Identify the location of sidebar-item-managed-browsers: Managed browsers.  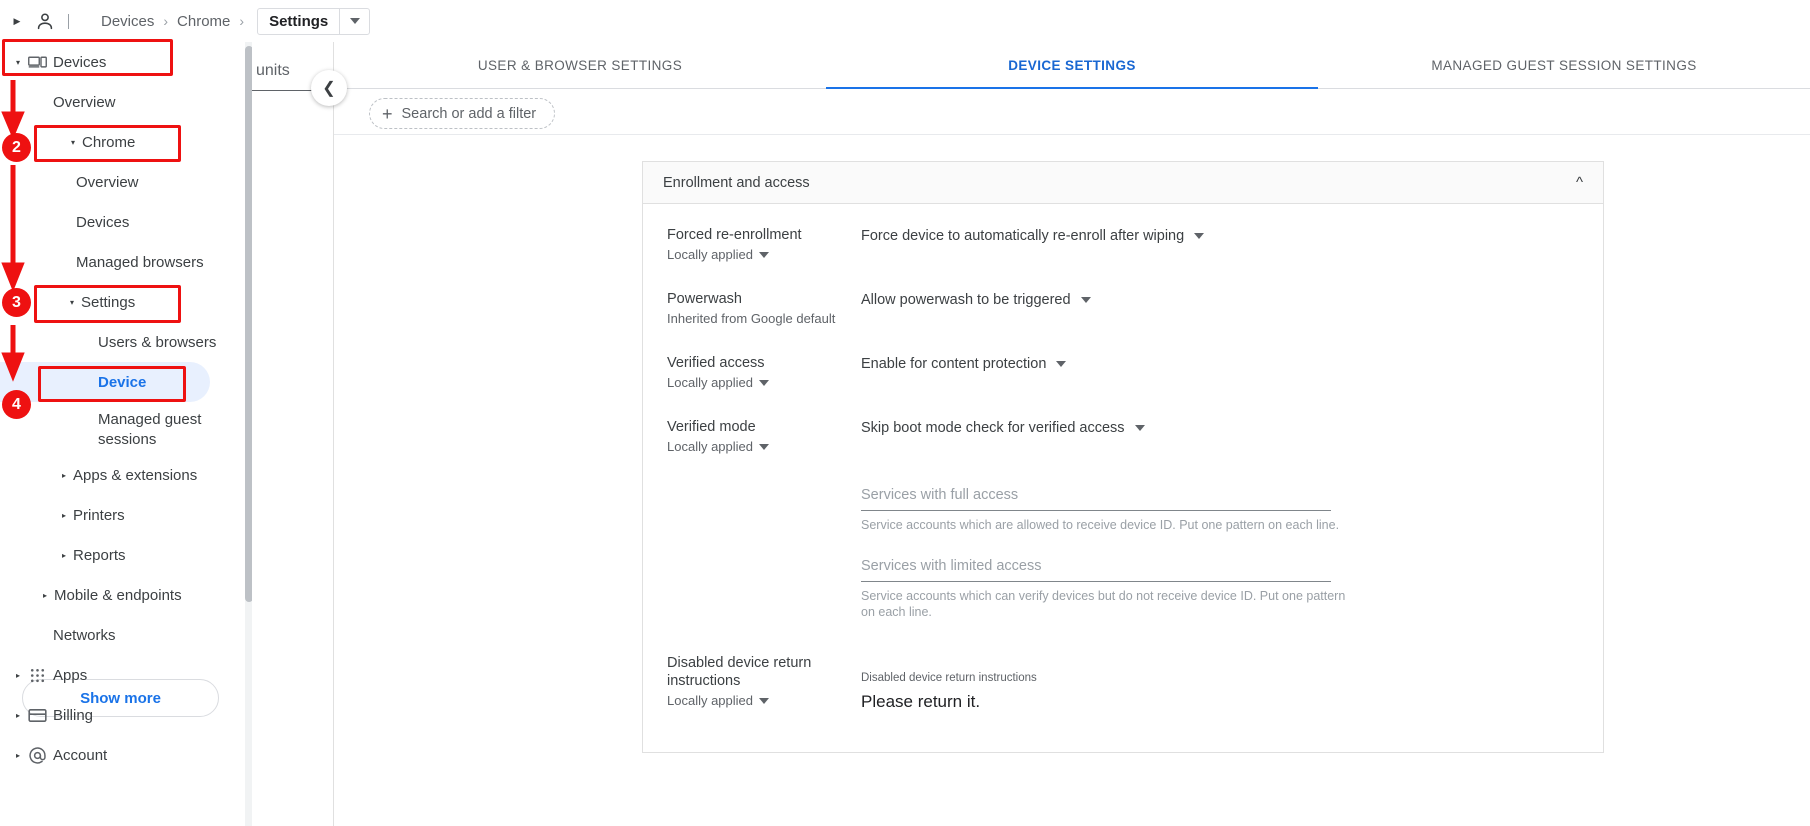
(126, 262).